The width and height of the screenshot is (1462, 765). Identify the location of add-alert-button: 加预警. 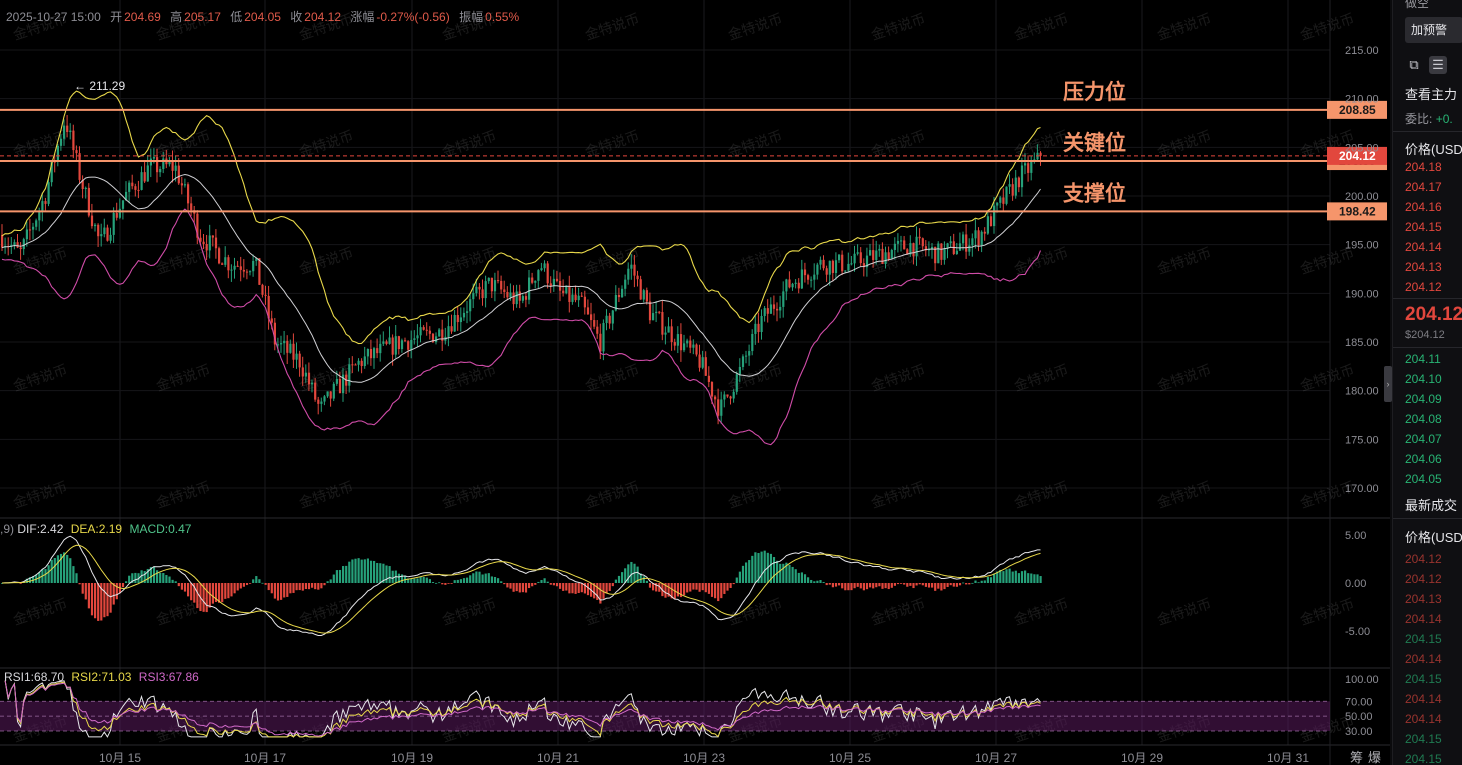
(1433, 30).